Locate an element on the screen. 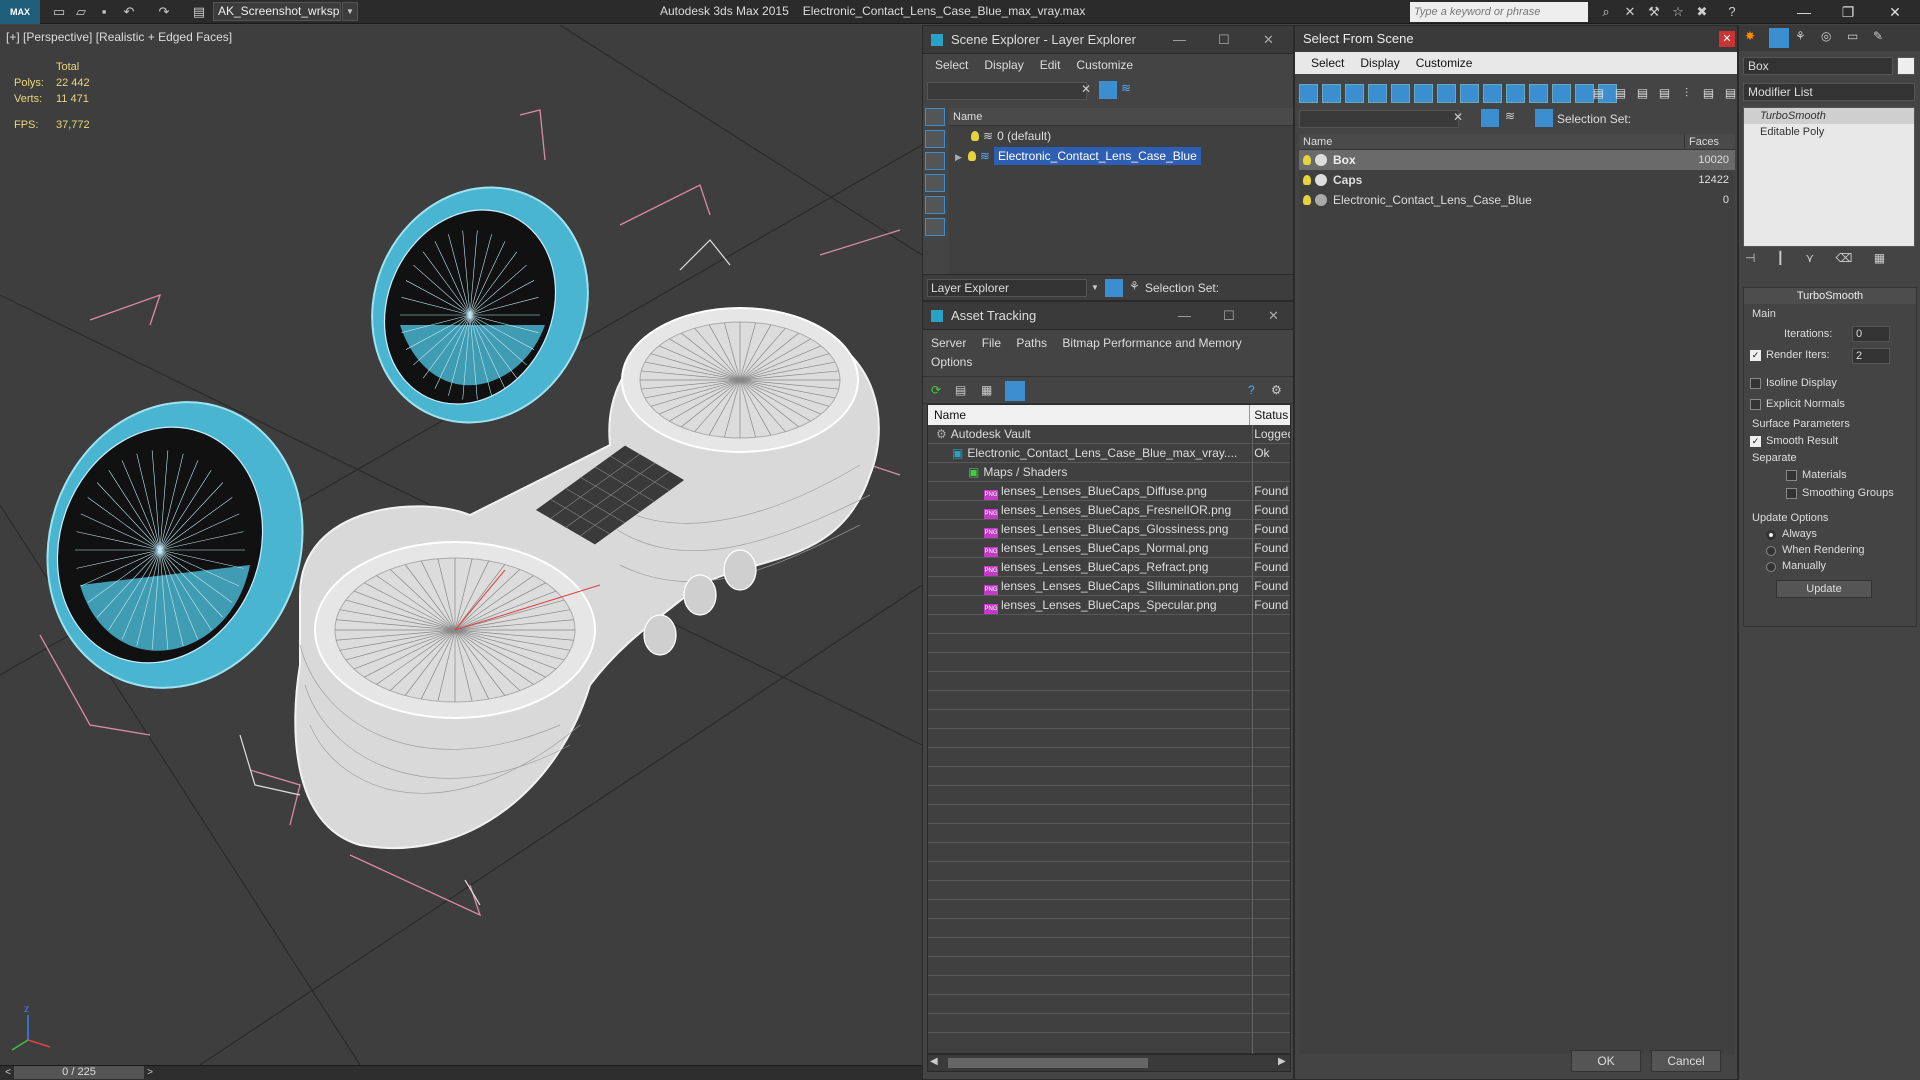  scene-explorer-minimize-icon: — is located at coordinates (1179, 40).